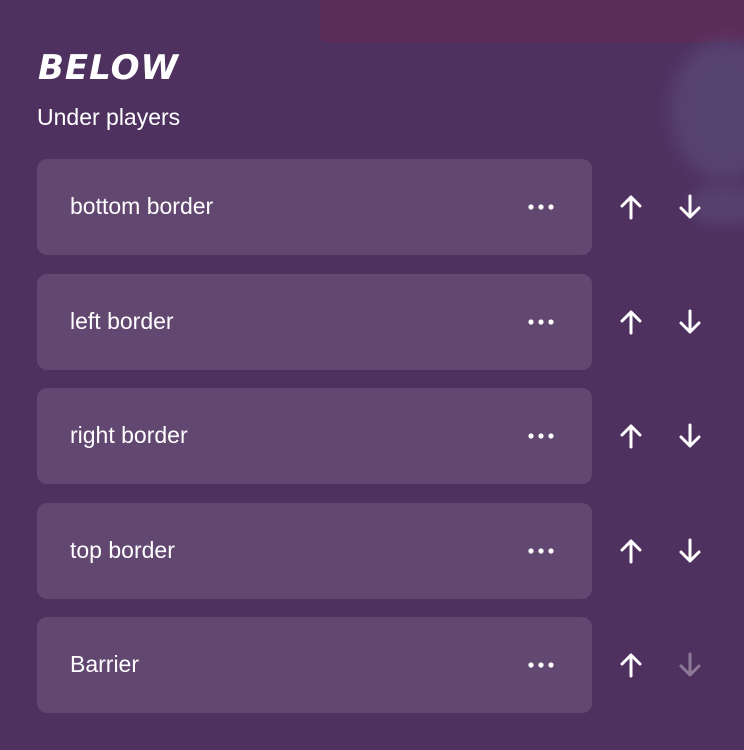 This screenshot has width=744, height=750. I want to click on layer-row: right border, so click(377, 436).